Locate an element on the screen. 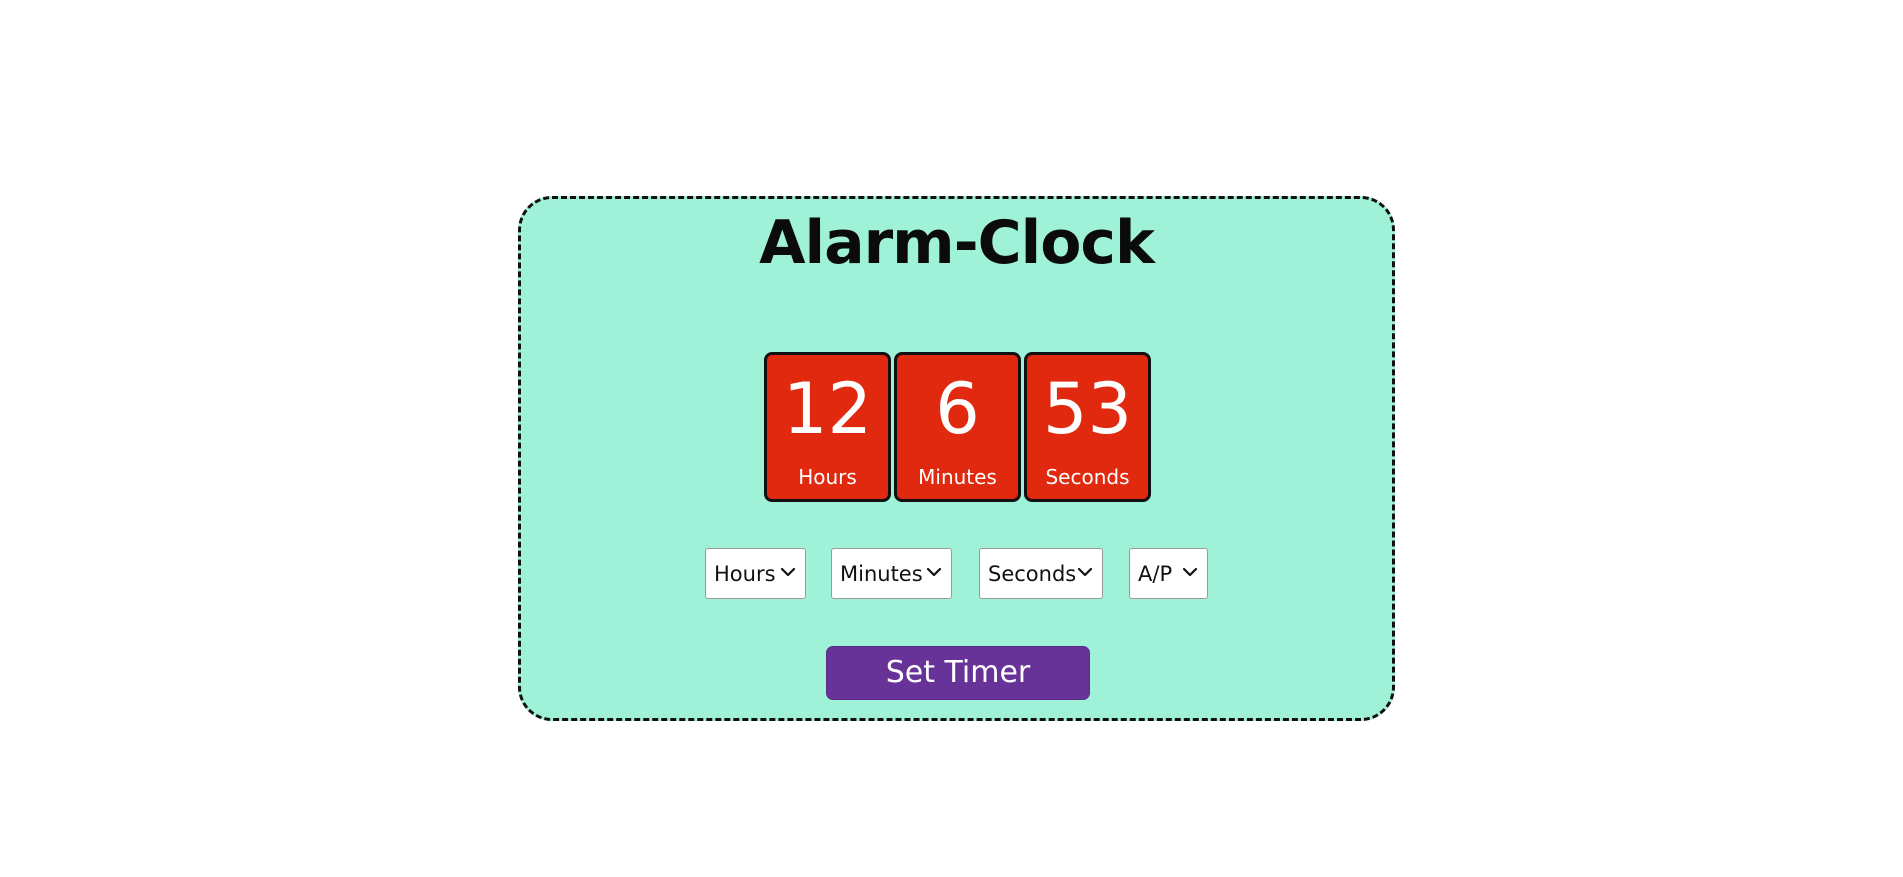 The width and height of the screenshot is (1903, 877). hours-select: Hours is located at coordinates (755, 573).